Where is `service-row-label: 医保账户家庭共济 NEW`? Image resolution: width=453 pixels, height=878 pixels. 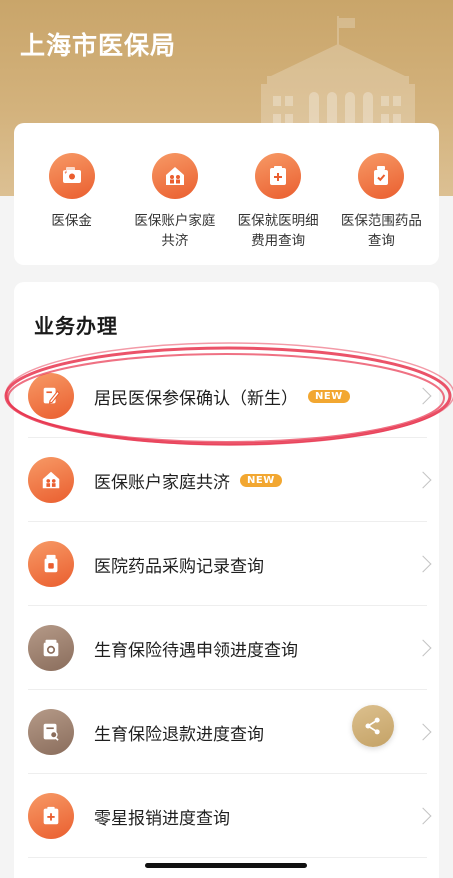
service-row-label: 医保账户家庭共济 NEW is located at coordinates (188, 480).